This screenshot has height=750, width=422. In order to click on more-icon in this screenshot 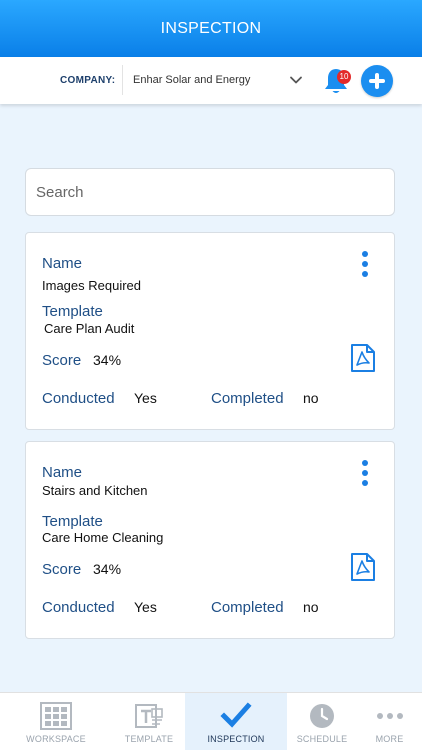, I will do `click(389, 716)`.